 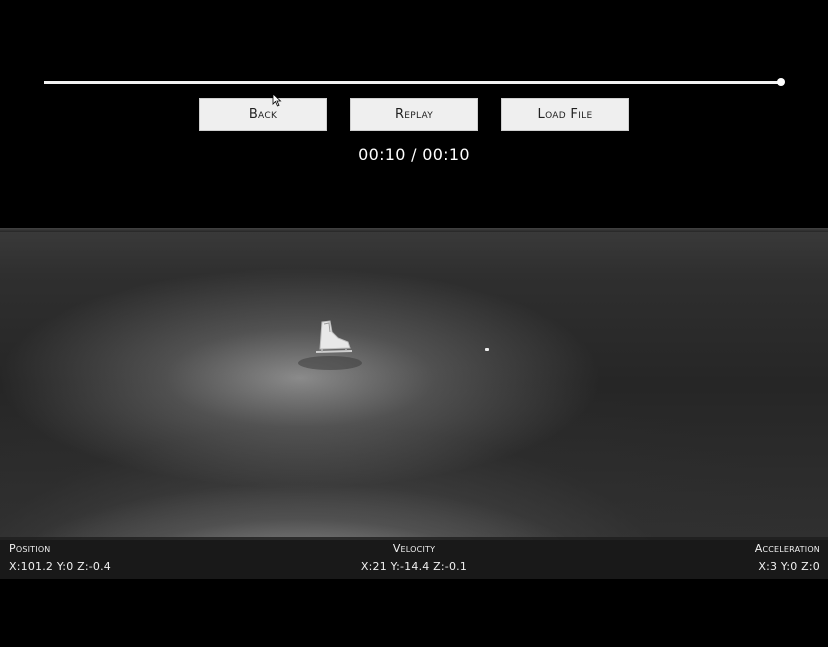 I want to click on replay-button: Replay, so click(x=414, y=114).